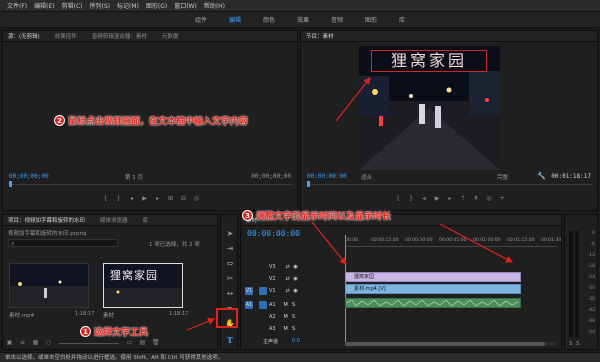 This screenshot has height=362, width=600. What do you see at coordinates (156, 5) in the screenshot?
I see `menu-graphics: 图形(G)` at bounding box center [156, 5].